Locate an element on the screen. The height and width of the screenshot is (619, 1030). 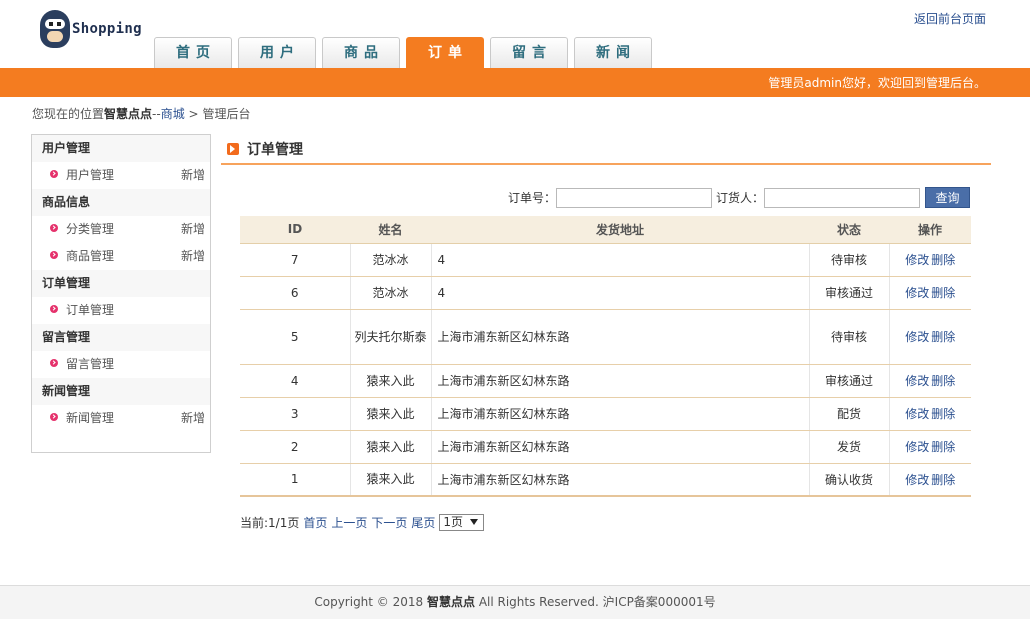
cell-name: 范冰冰 is located at coordinates (390, 260).